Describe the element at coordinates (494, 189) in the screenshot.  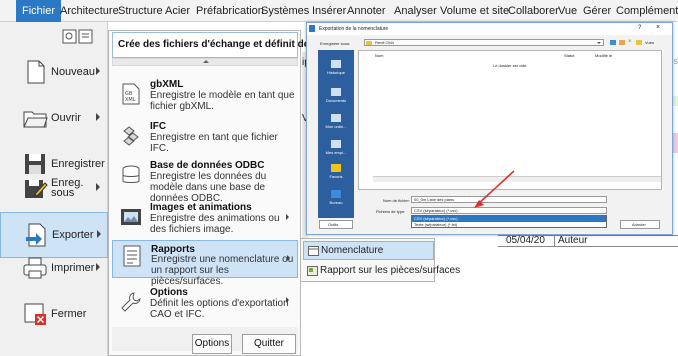
I see `annotation-arrow-icon` at that location.